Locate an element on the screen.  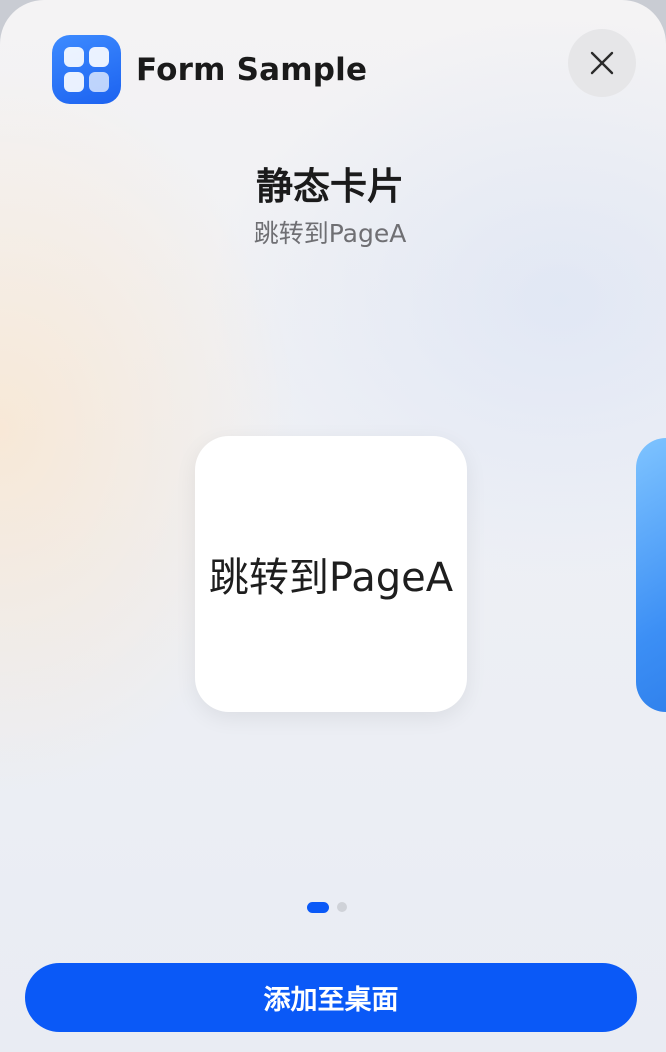
form-title: 静态卡片 is located at coordinates (330, 186).